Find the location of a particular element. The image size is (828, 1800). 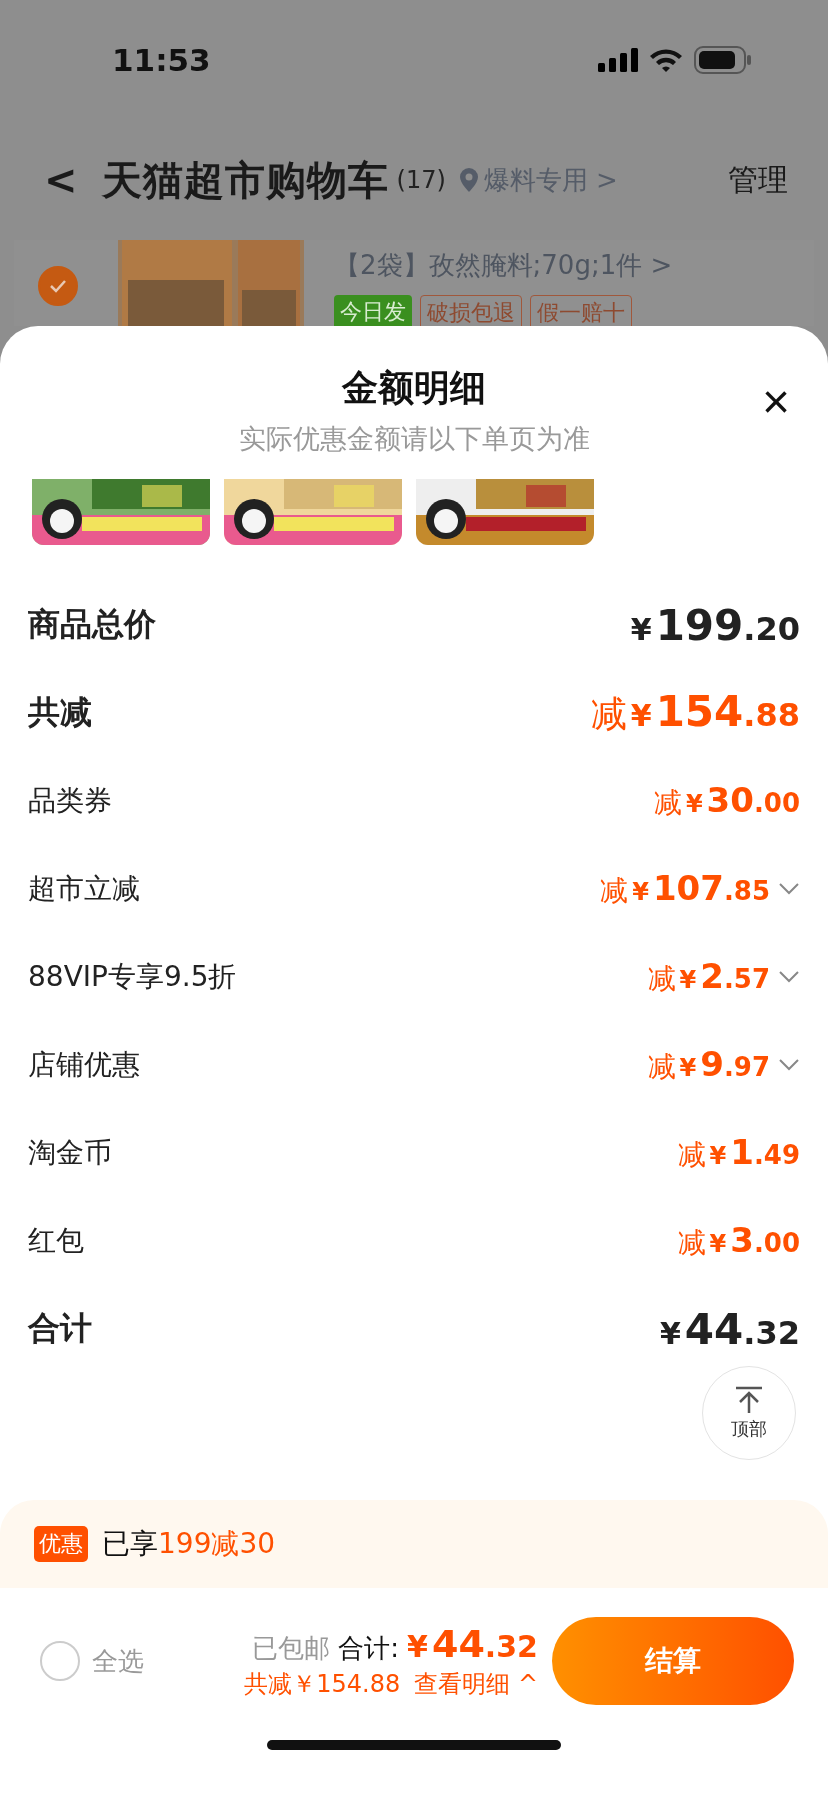

view-details-link: 查看明细 ^ is located at coordinates (476, 1684).